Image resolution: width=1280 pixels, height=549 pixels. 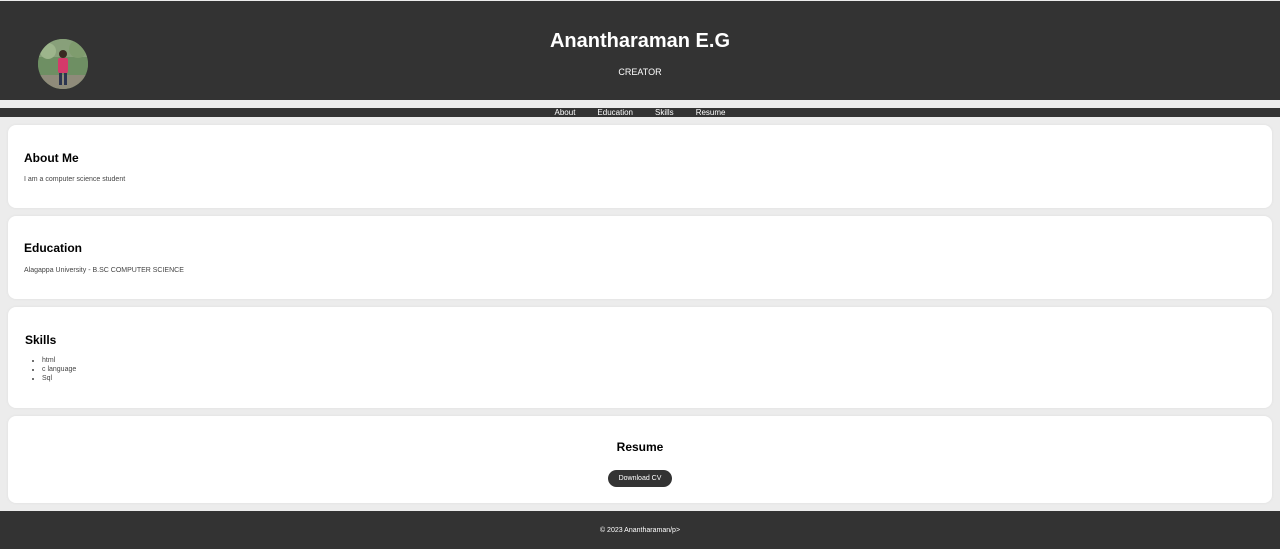 I want to click on skills-list: html c language Sql, so click(x=54, y=369).